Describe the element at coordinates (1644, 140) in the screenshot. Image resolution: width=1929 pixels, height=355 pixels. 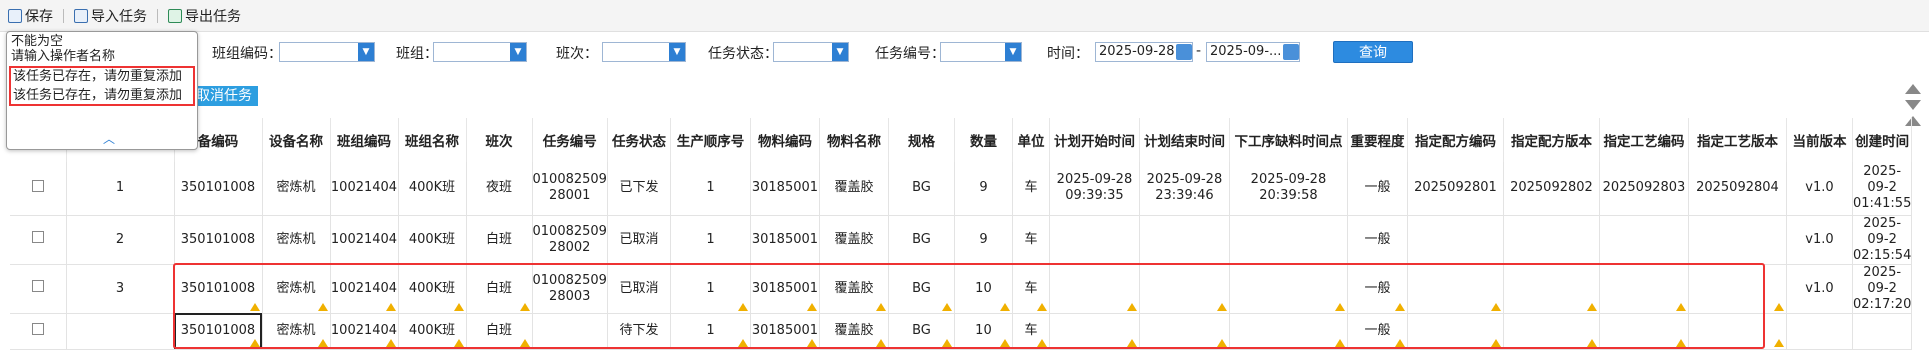
I see `column-header: 指定工艺编码` at that location.